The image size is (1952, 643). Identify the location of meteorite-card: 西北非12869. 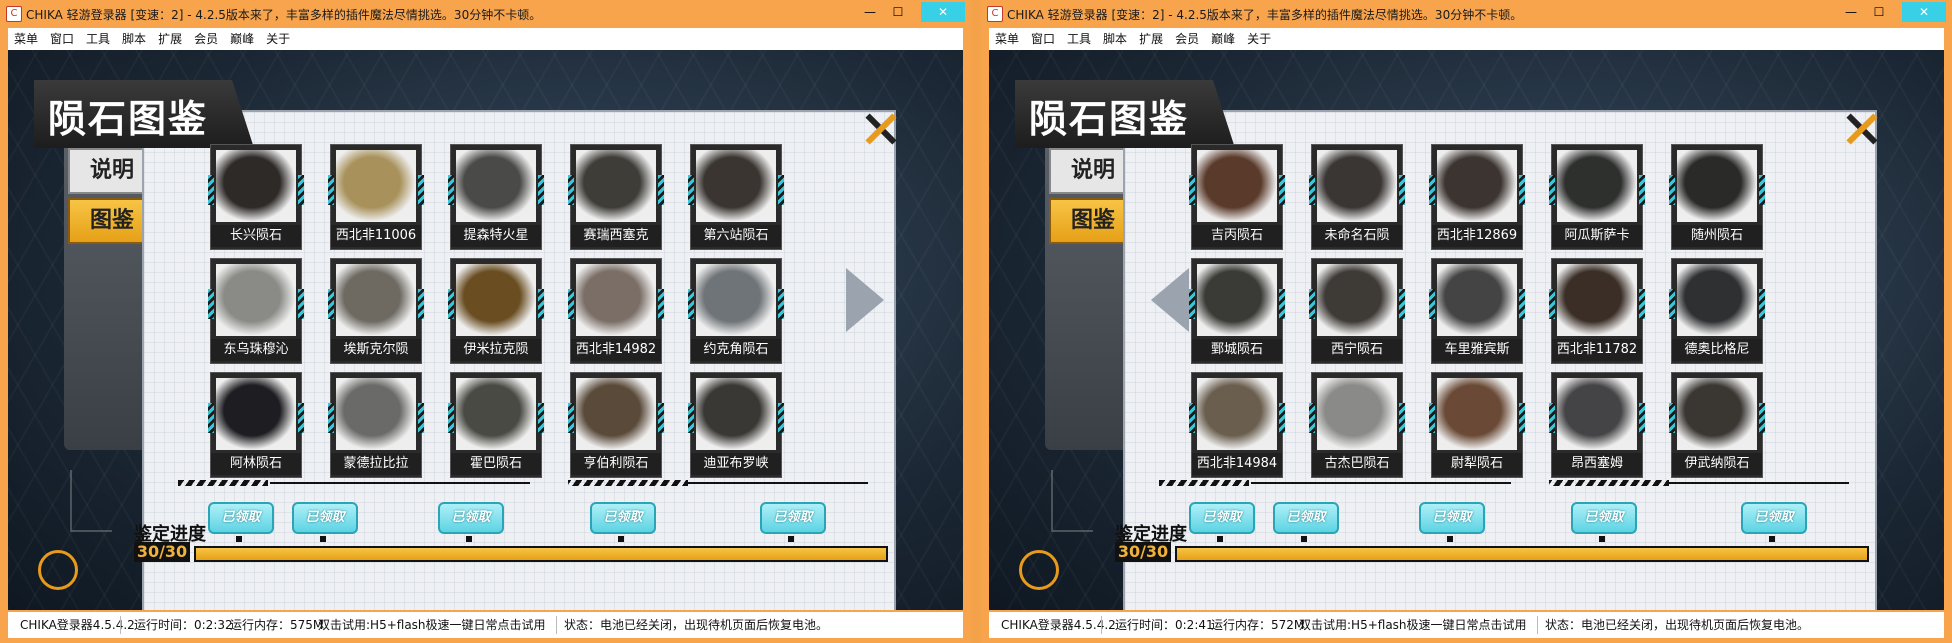
(1477, 197).